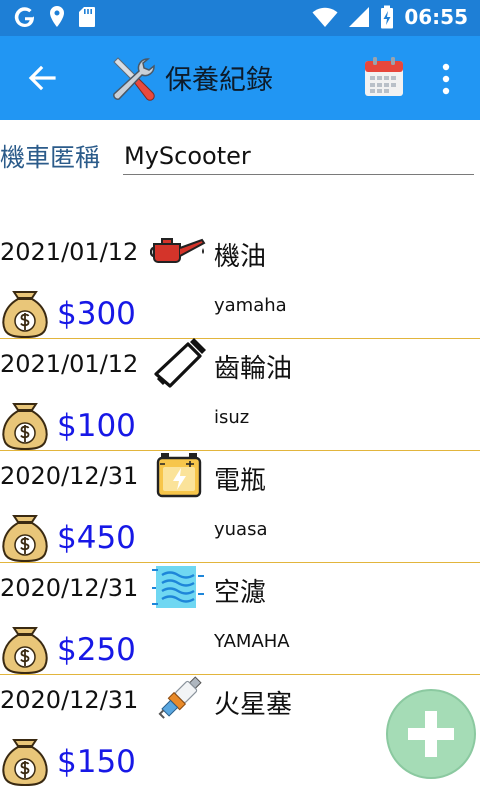  I want to click on battery-icon, so click(179, 475).